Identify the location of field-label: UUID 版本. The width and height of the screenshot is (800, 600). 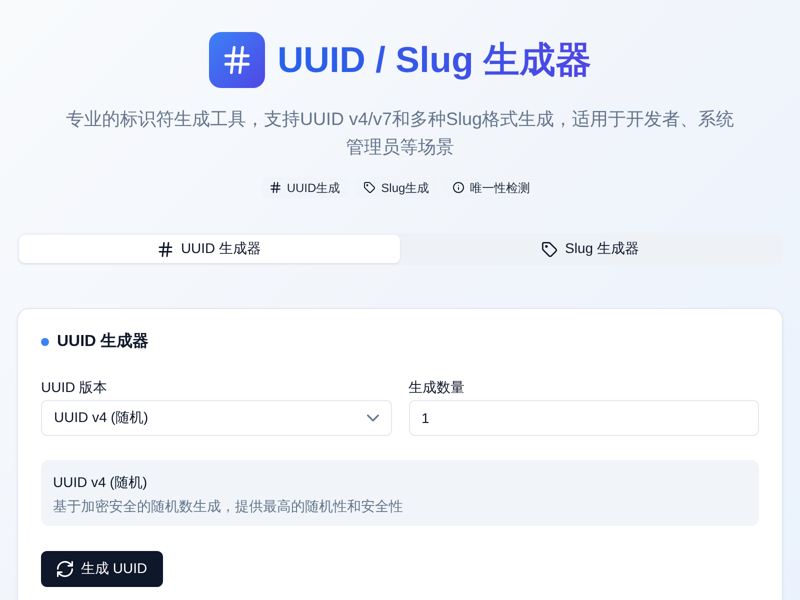
(74, 387).